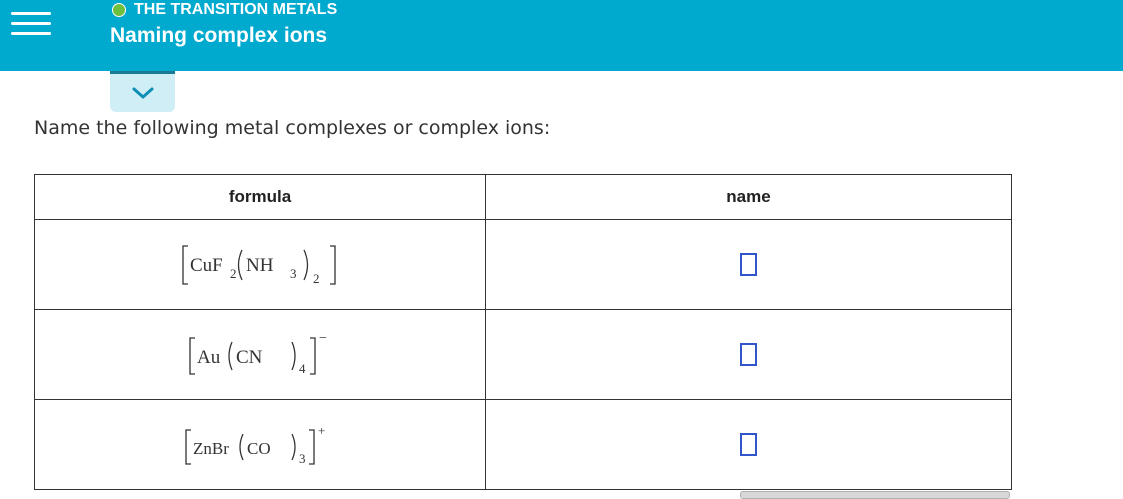  I want to click on ligand-symbol: NH, so click(260, 265).